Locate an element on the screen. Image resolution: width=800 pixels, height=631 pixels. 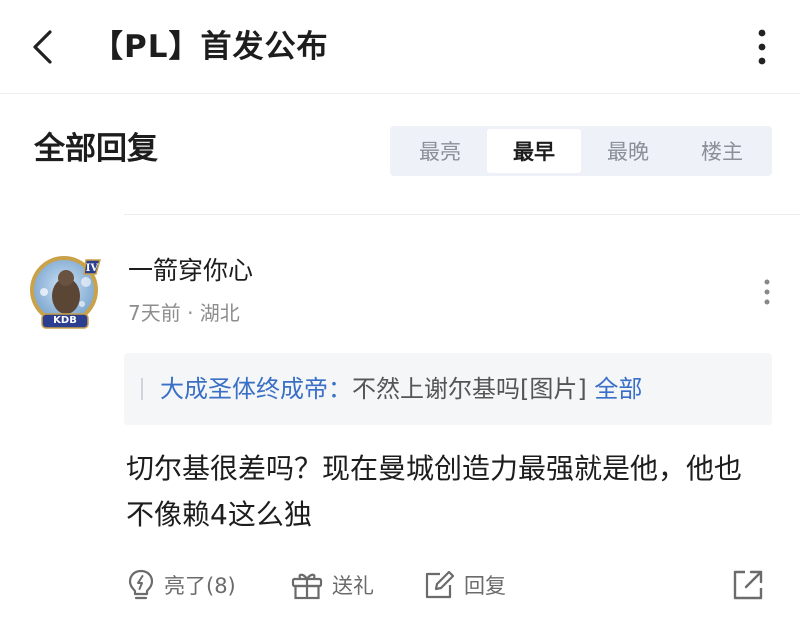
gift-icon is located at coordinates (307, 586).